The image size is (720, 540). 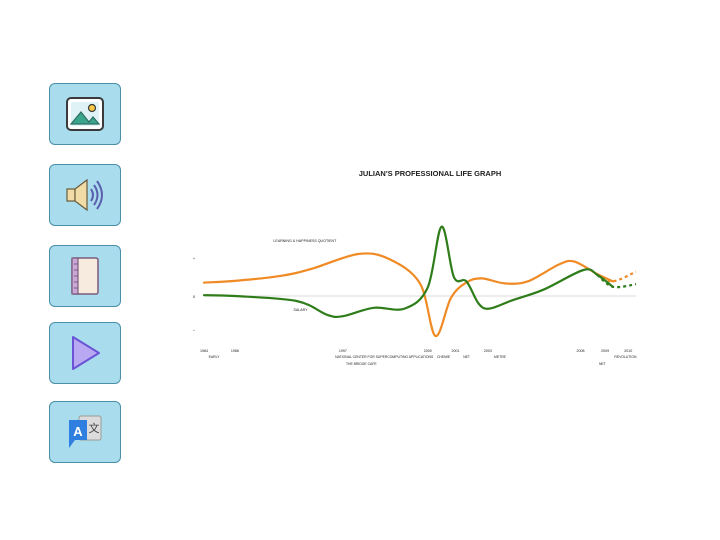 I want to click on x-tick-label: 2001, so click(x=455, y=351).